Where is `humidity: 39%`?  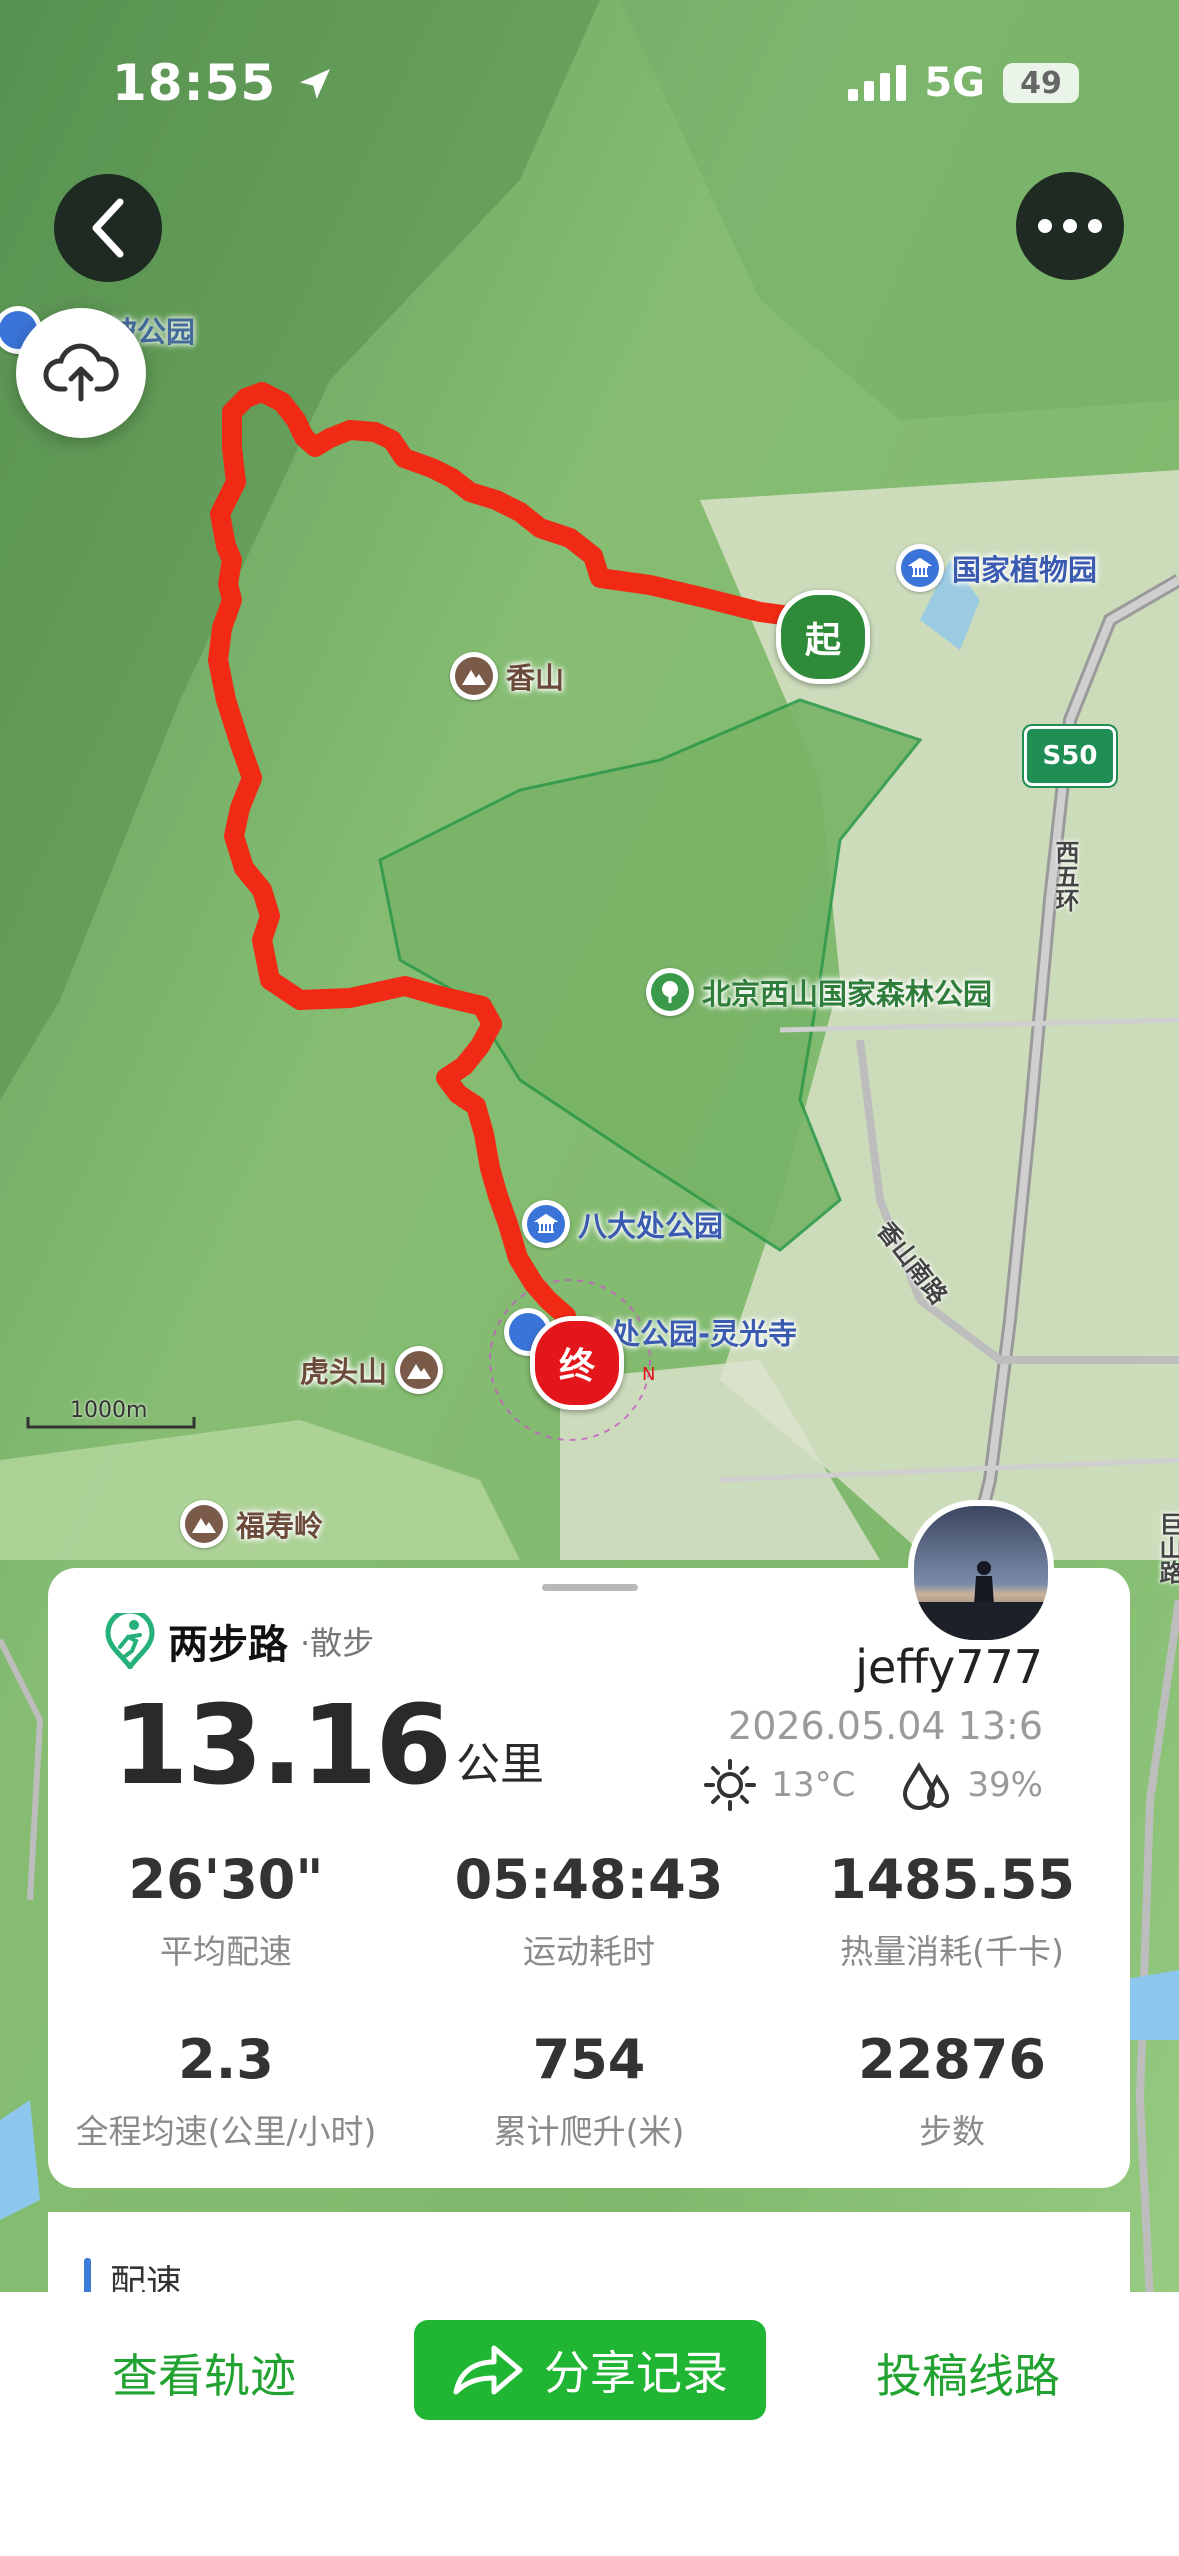
humidity: 39% is located at coordinates (1005, 1785).